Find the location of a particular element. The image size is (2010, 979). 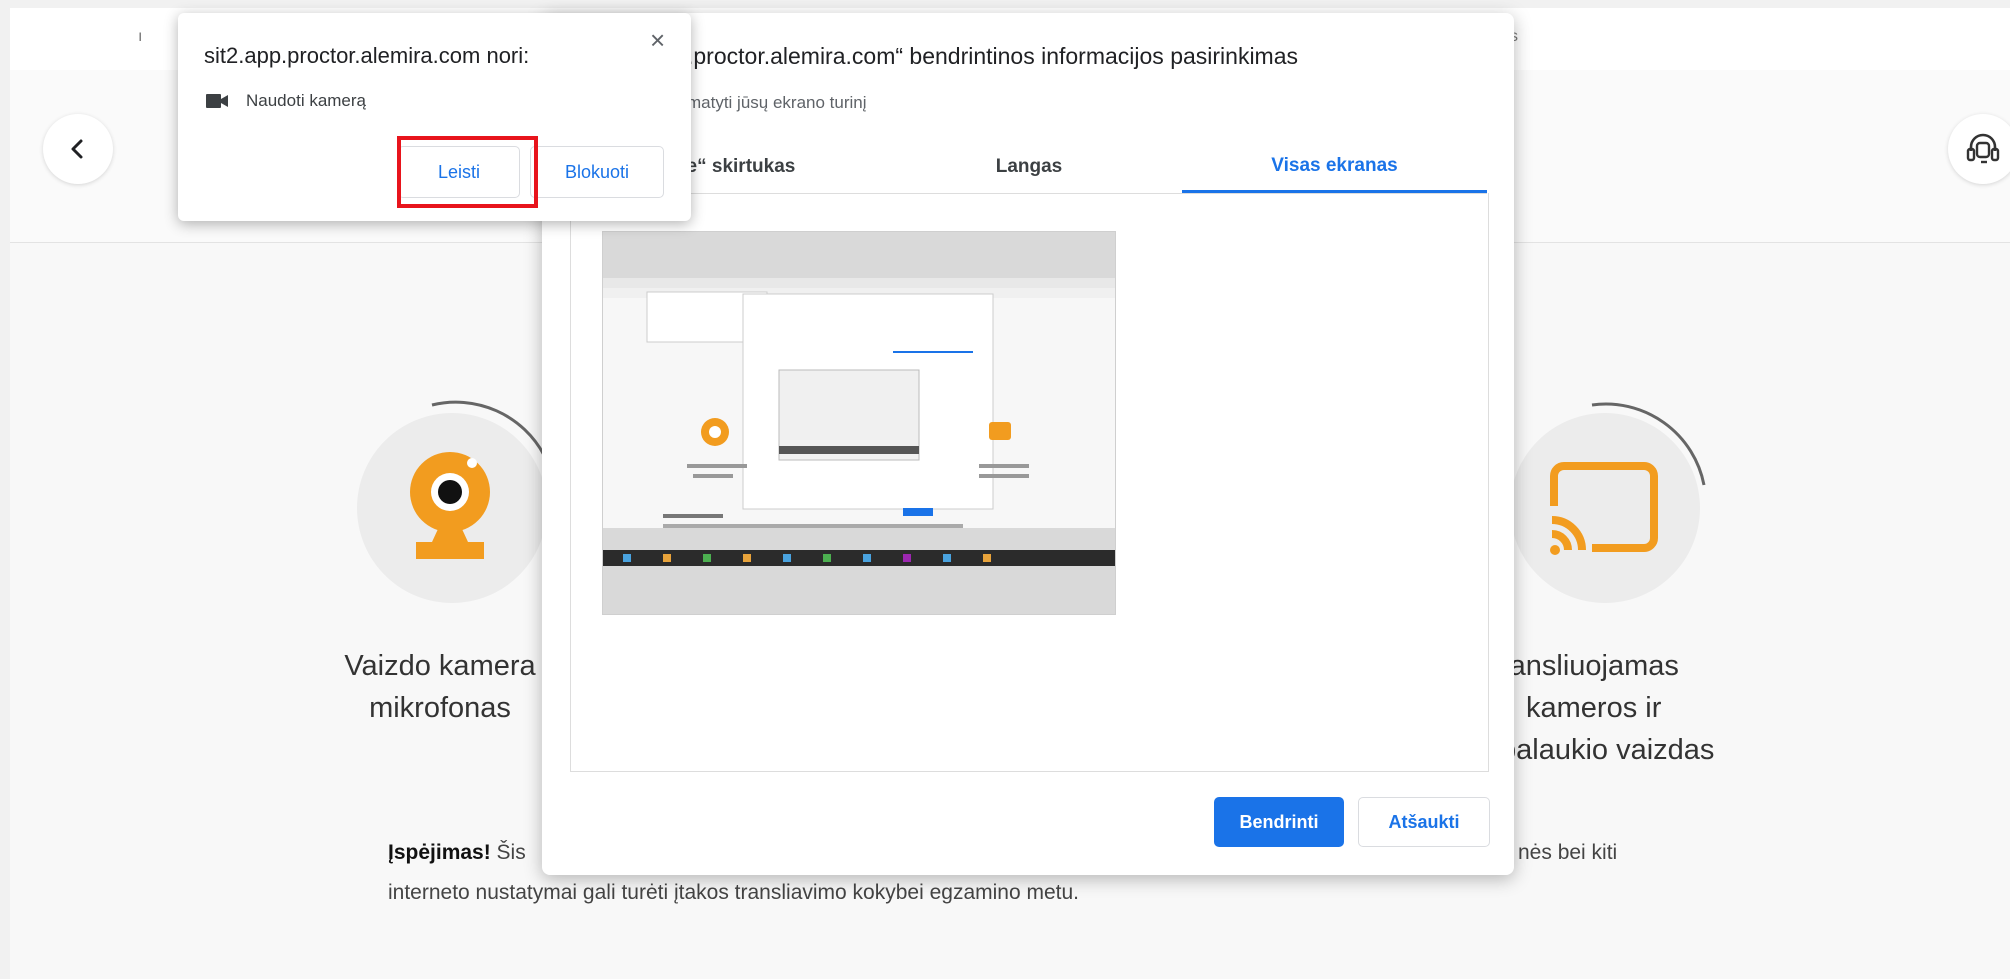

support-button is located at coordinates (1979, 149).